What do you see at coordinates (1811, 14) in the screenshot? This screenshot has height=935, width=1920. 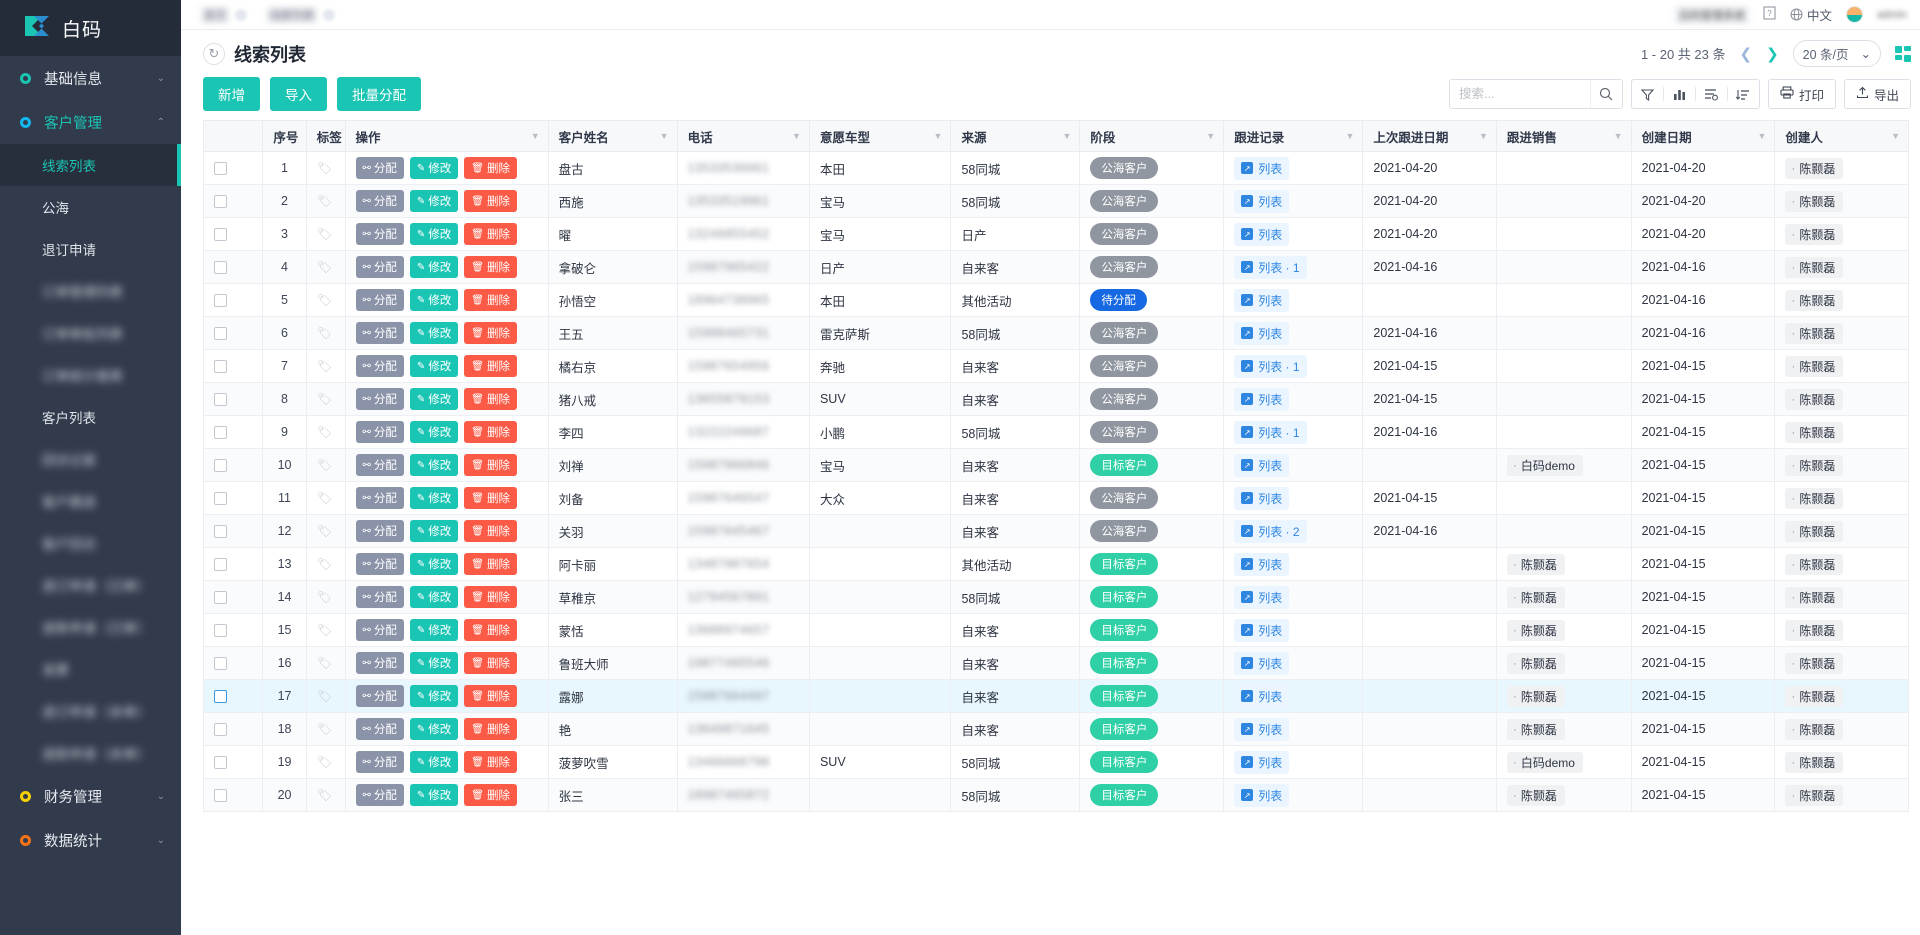 I see `language-switcher: 中文` at bounding box center [1811, 14].